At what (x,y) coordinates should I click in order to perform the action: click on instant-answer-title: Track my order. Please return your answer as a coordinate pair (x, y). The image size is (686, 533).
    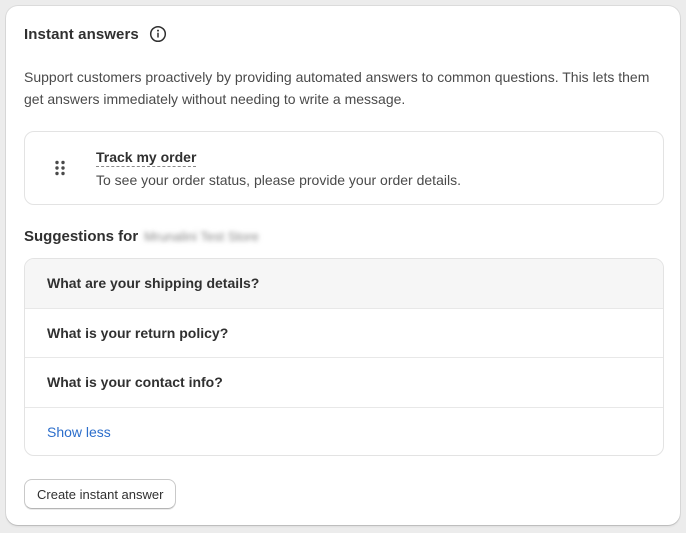
    Looking at the image, I should click on (146, 158).